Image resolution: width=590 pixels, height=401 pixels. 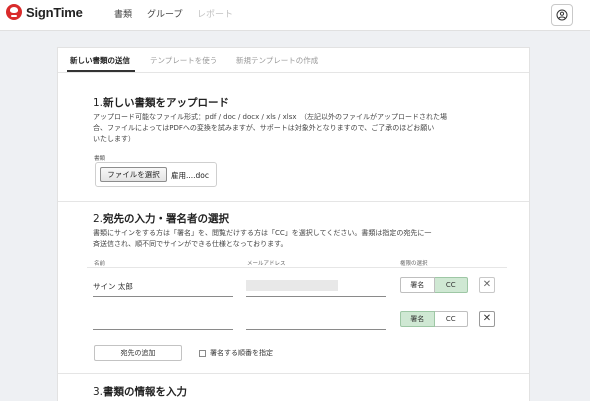 I want to click on recipients-description-line: 斉送信され、順不同でサインができる仕様となっております。, so click(x=190, y=244).